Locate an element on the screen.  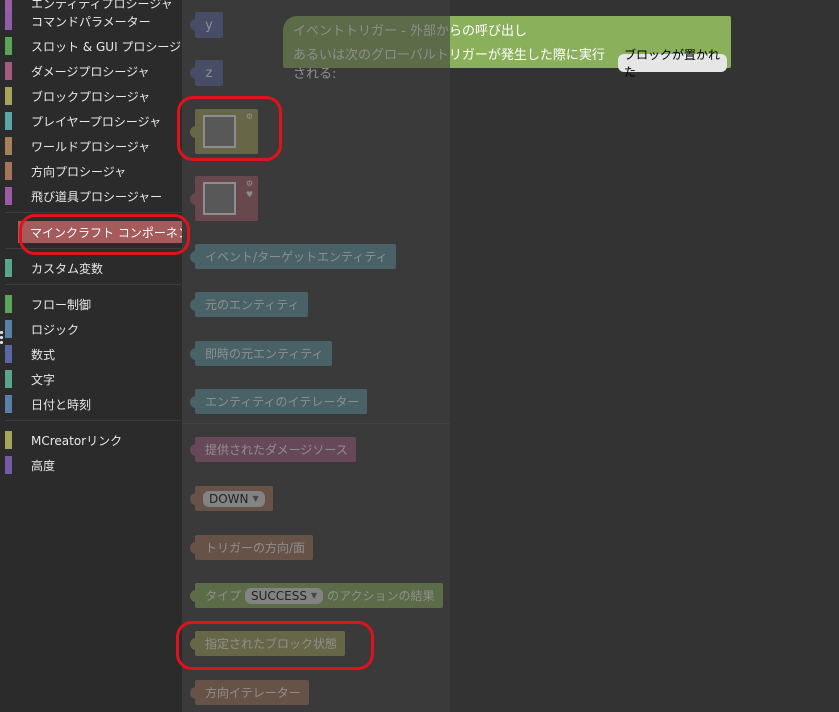
variable-y-label: y is located at coordinates (209, 25).